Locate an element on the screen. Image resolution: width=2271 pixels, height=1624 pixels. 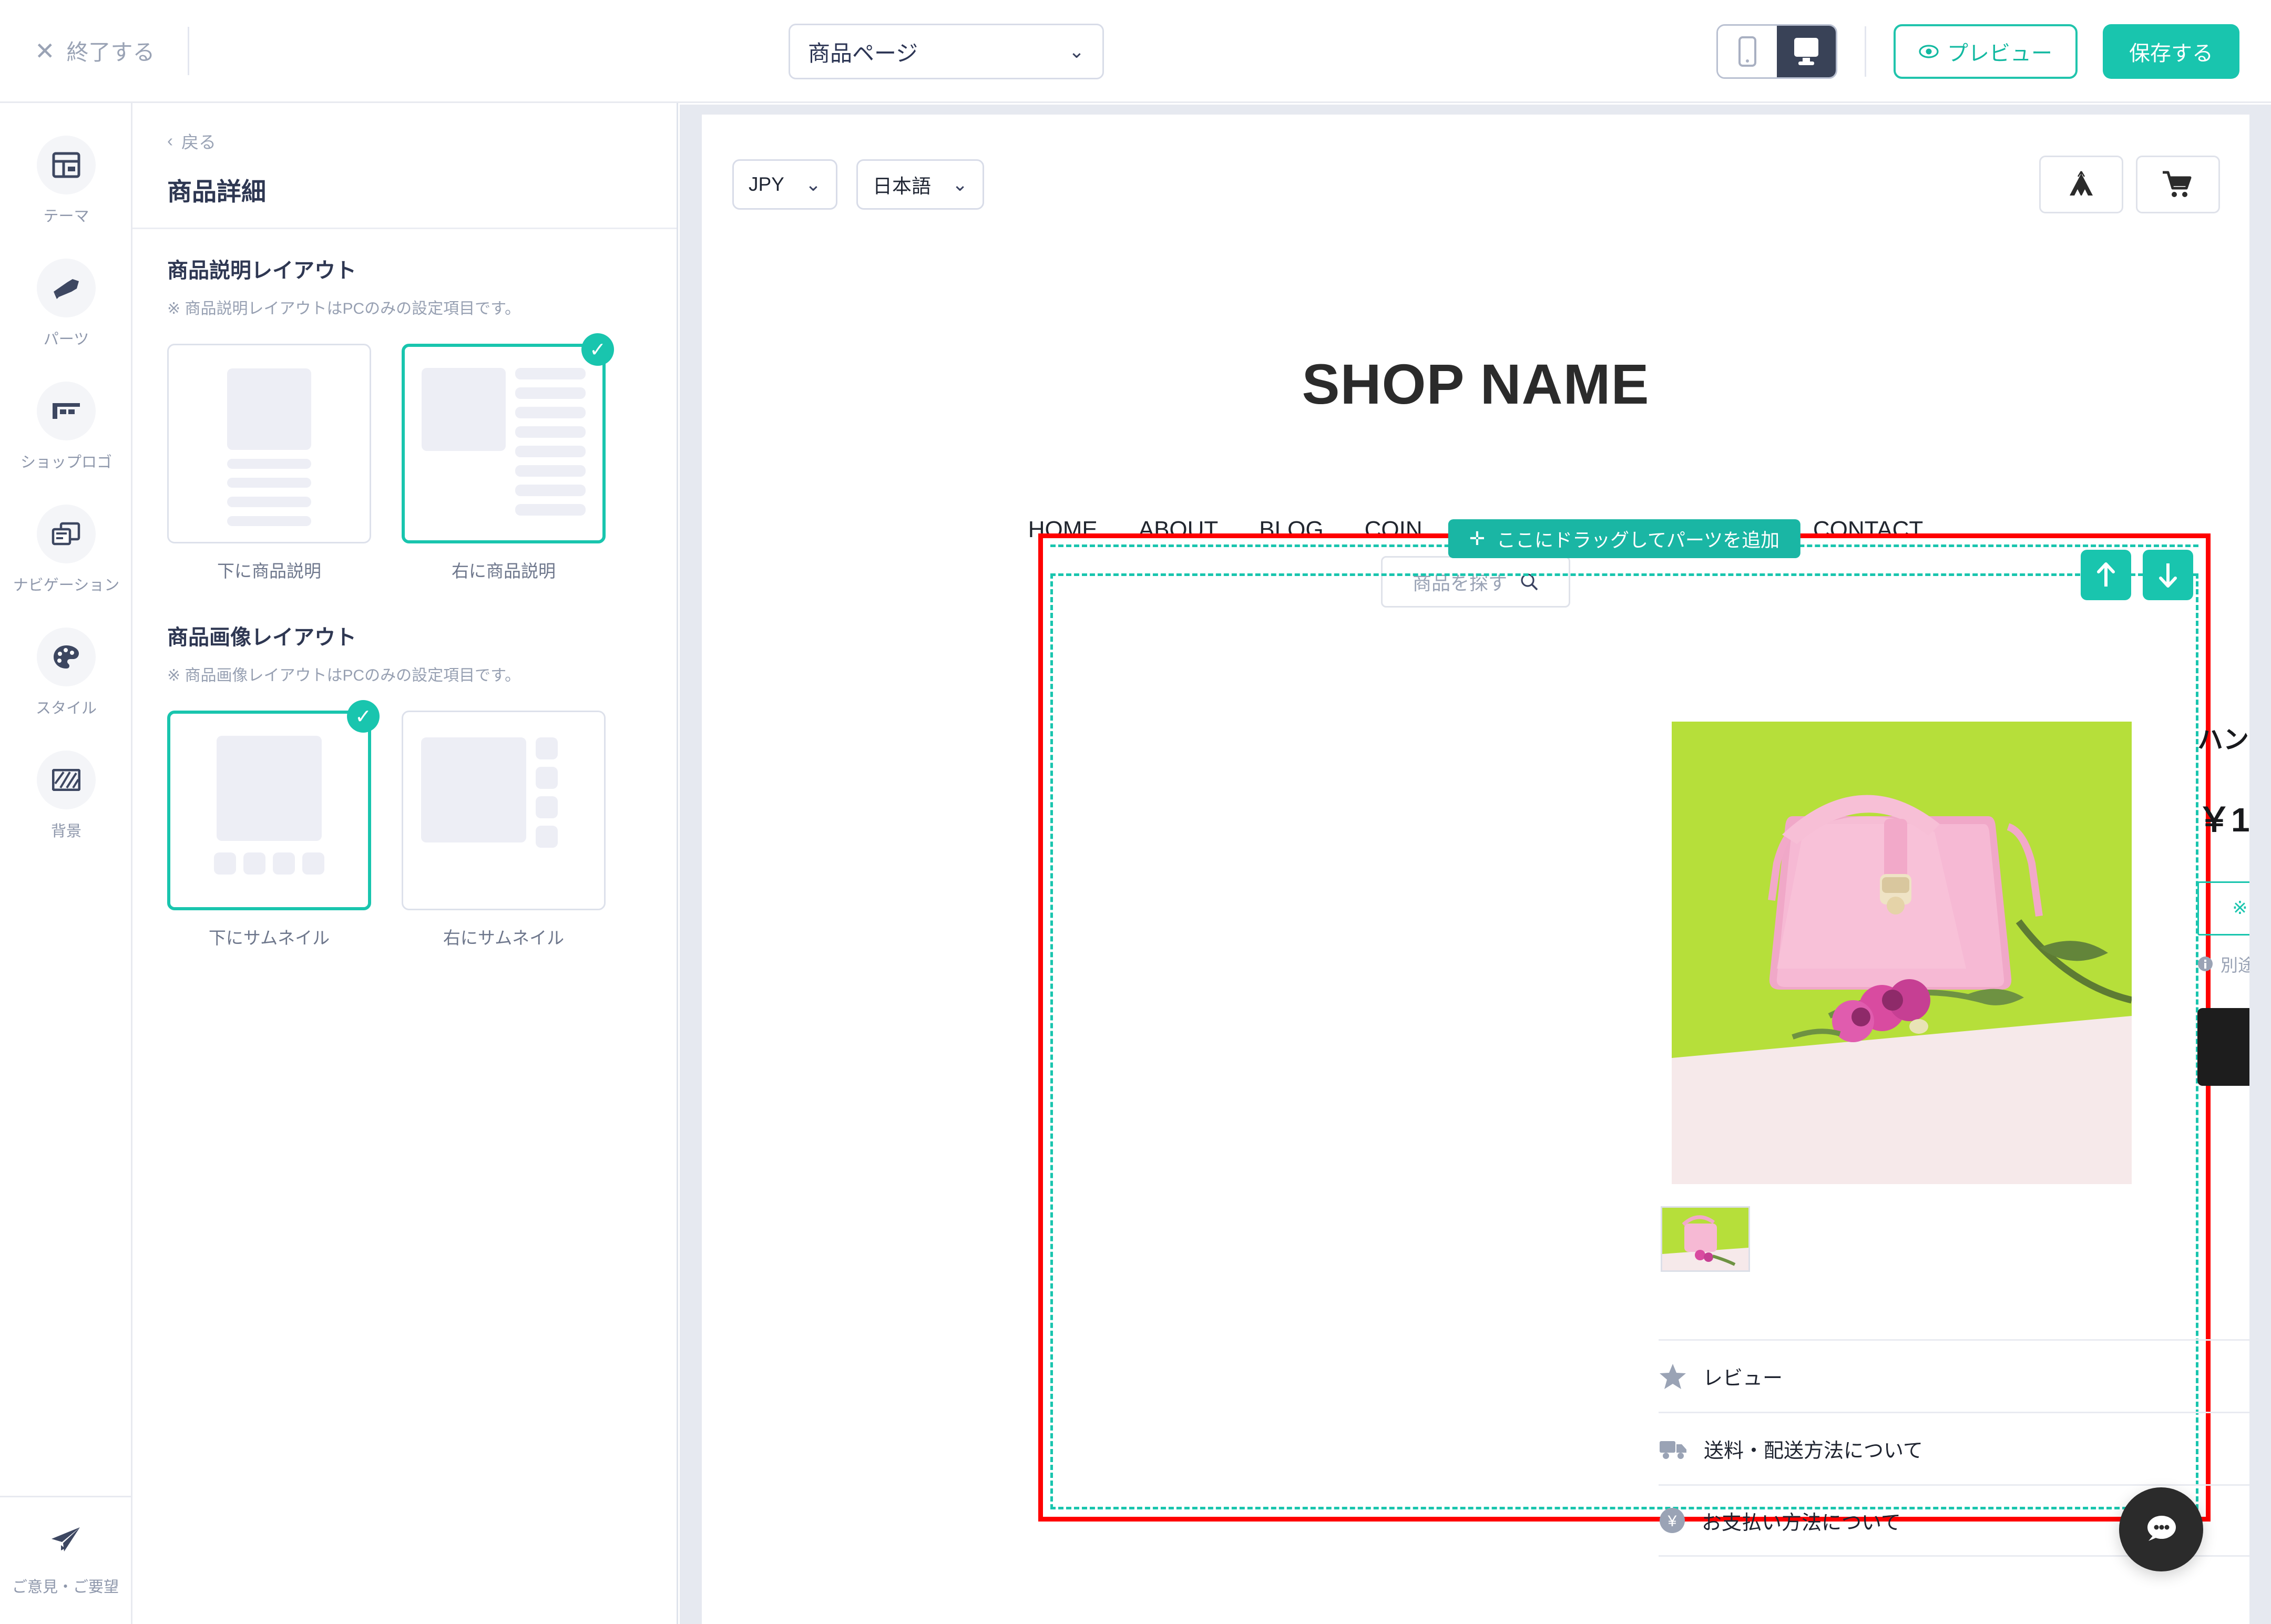
chevron-left-icon: ‹ is located at coordinates (170, 140).